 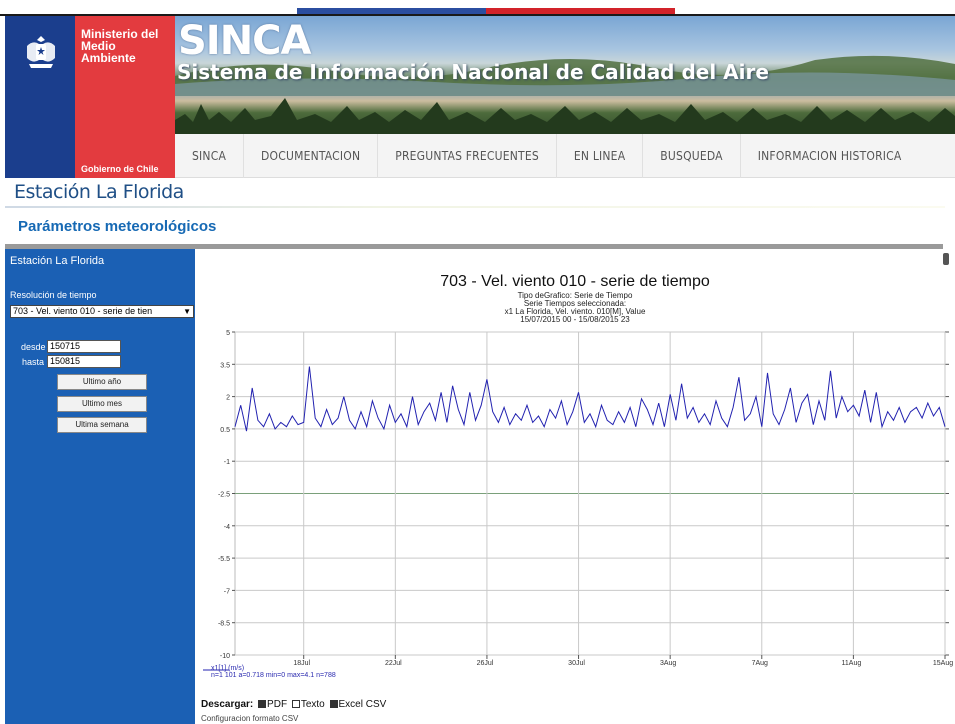 What do you see at coordinates (393, 663) in the screenshot?
I see `x-tick-label: 22Jul` at bounding box center [393, 663].